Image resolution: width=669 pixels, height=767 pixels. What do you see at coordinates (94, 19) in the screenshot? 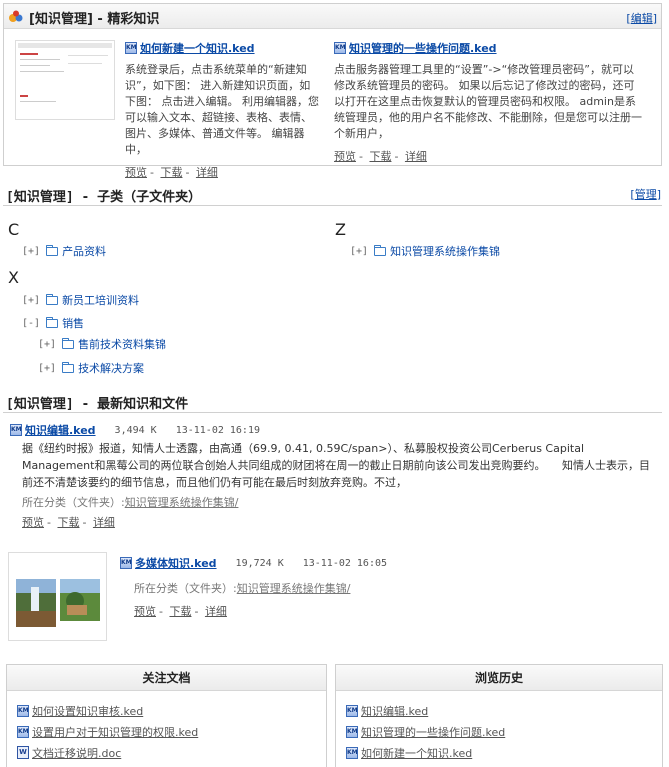
I see `featured-title: [知识管理] - 精彩知识` at bounding box center [94, 19].